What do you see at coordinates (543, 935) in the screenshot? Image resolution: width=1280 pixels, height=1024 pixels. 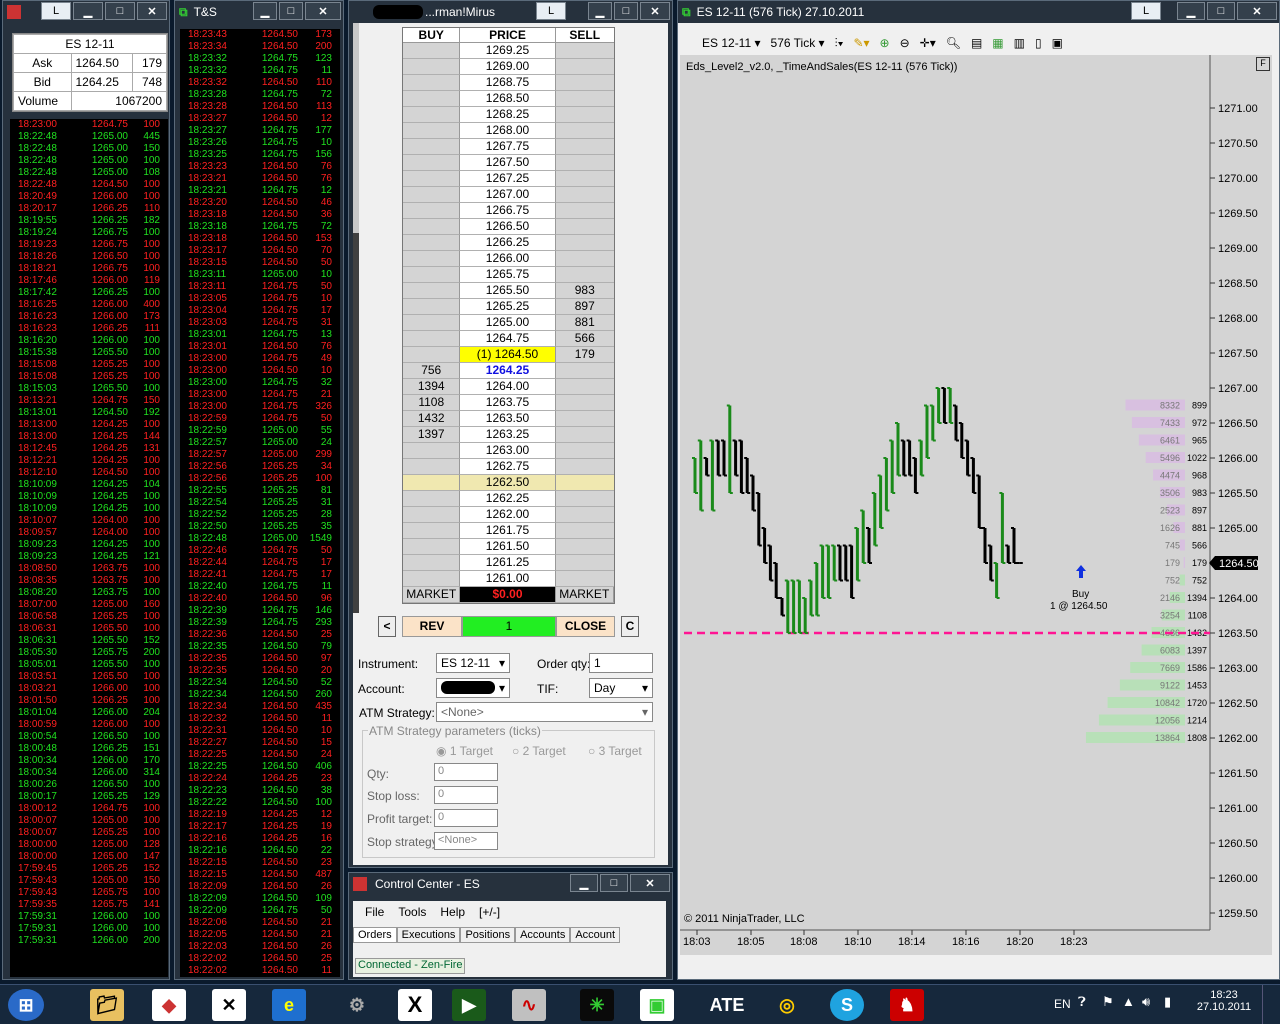 I see `tab-accounts: Accounts` at bounding box center [543, 935].